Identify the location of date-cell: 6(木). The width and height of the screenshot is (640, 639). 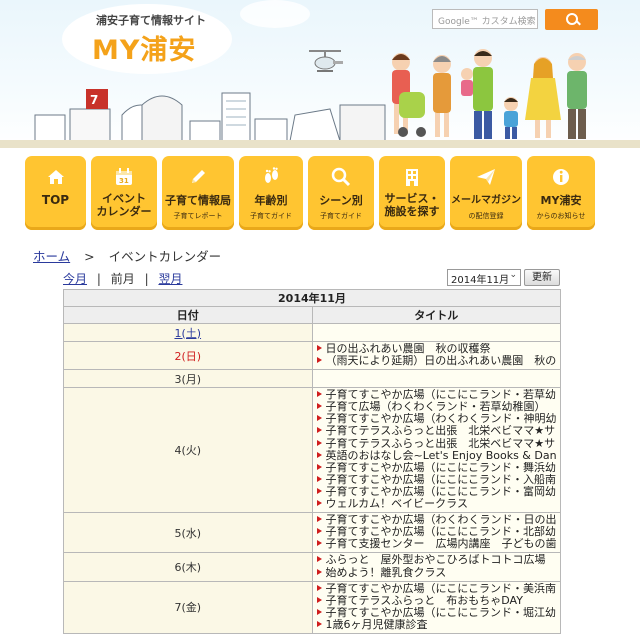
(188, 567).